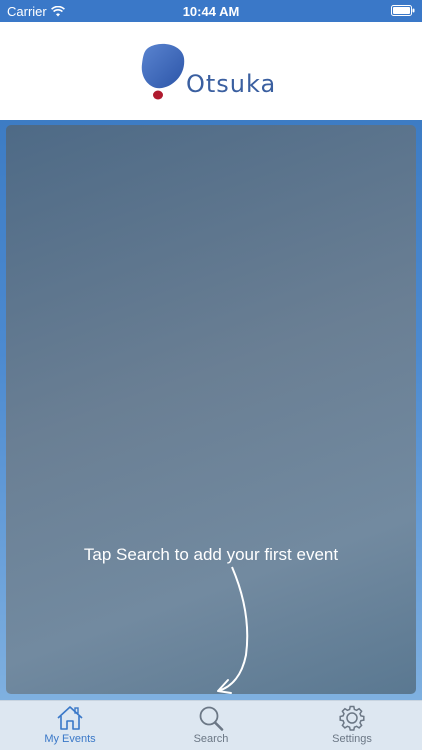 The image size is (422, 750). What do you see at coordinates (211, 554) in the screenshot?
I see `empty-state-hint: Tap Search to add your first event` at bounding box center [211, 554].